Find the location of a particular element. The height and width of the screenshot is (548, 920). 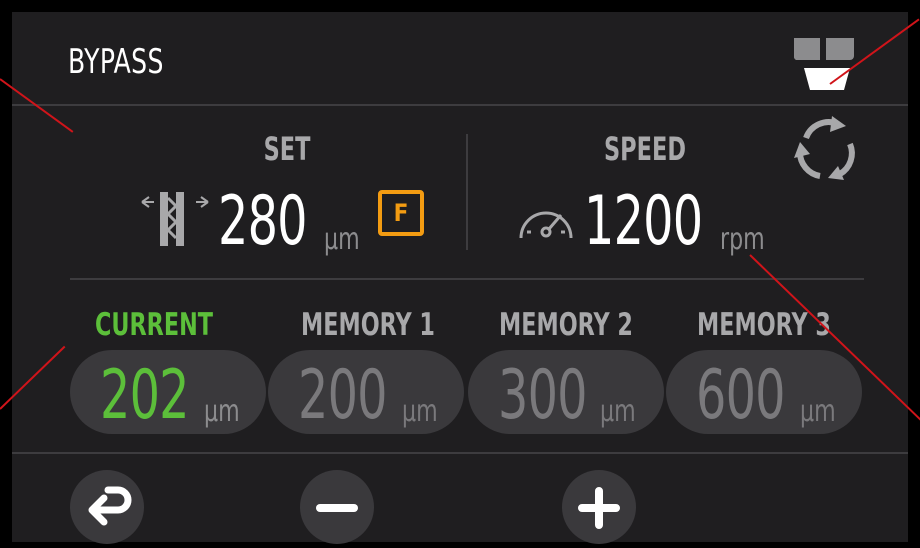

memory-label-2: MEMORY 2 is located at coordinates (566, 325).